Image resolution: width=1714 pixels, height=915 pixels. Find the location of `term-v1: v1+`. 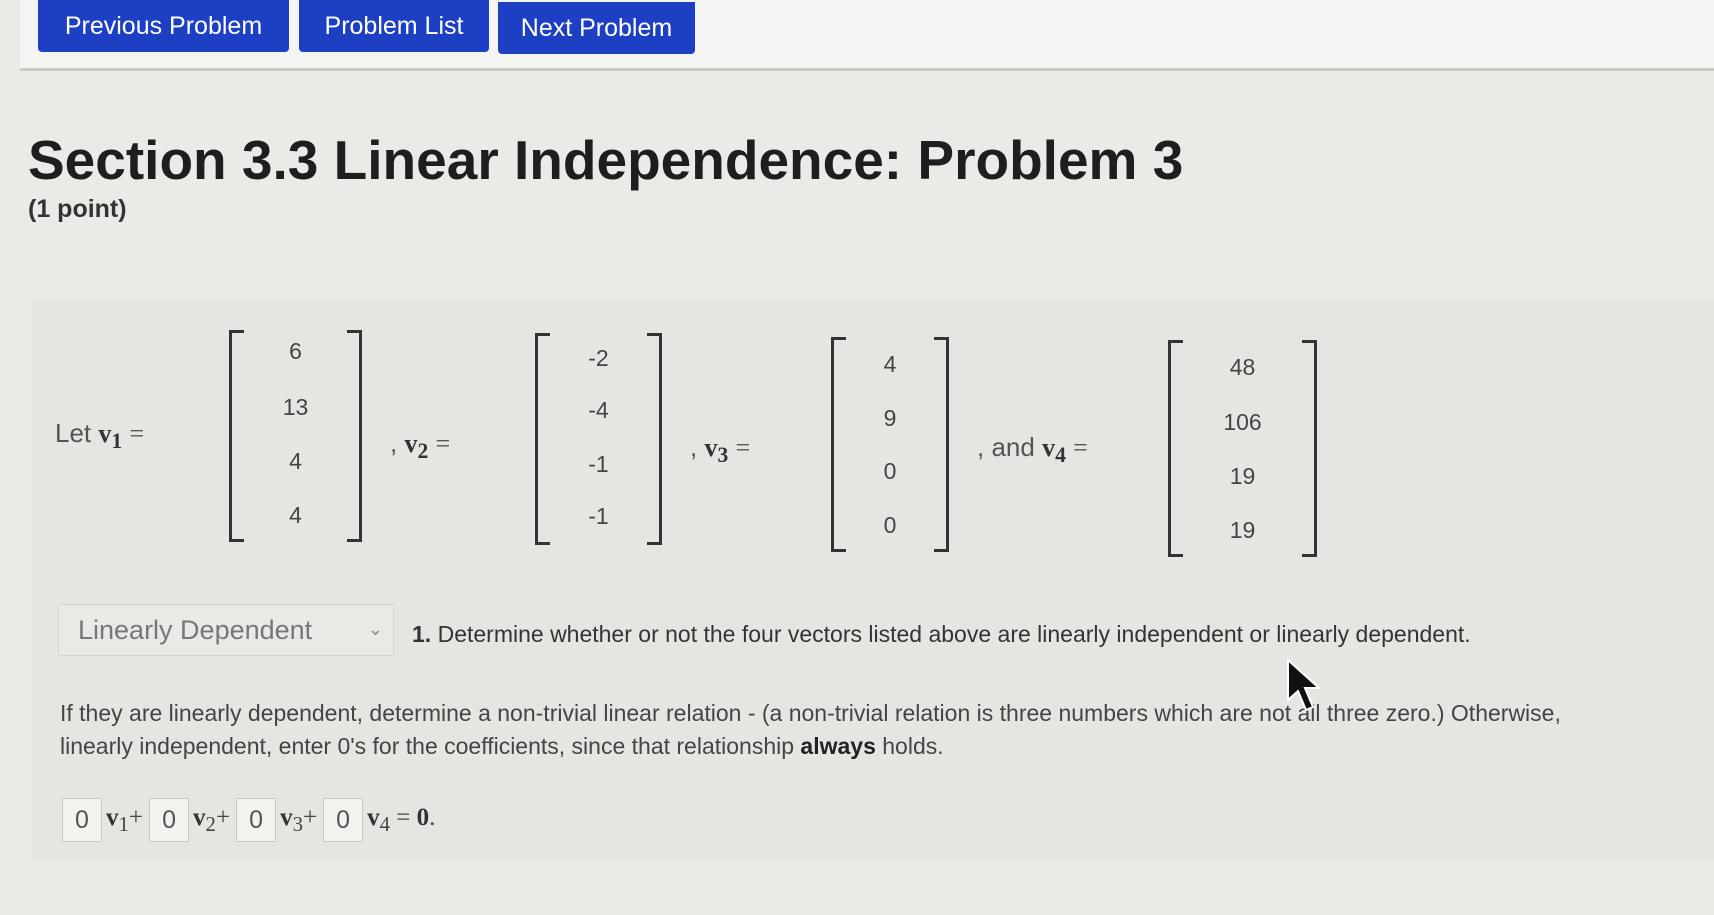

term-v1: v1+ is located at coordinates (125, 819).